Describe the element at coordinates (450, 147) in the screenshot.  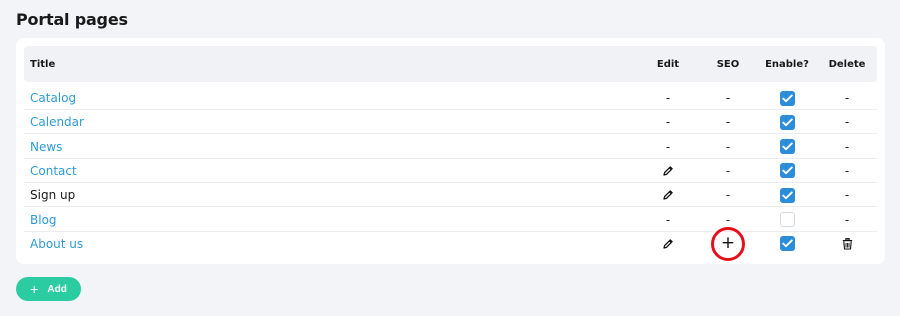
I see `table-row: News - - -` at that location.